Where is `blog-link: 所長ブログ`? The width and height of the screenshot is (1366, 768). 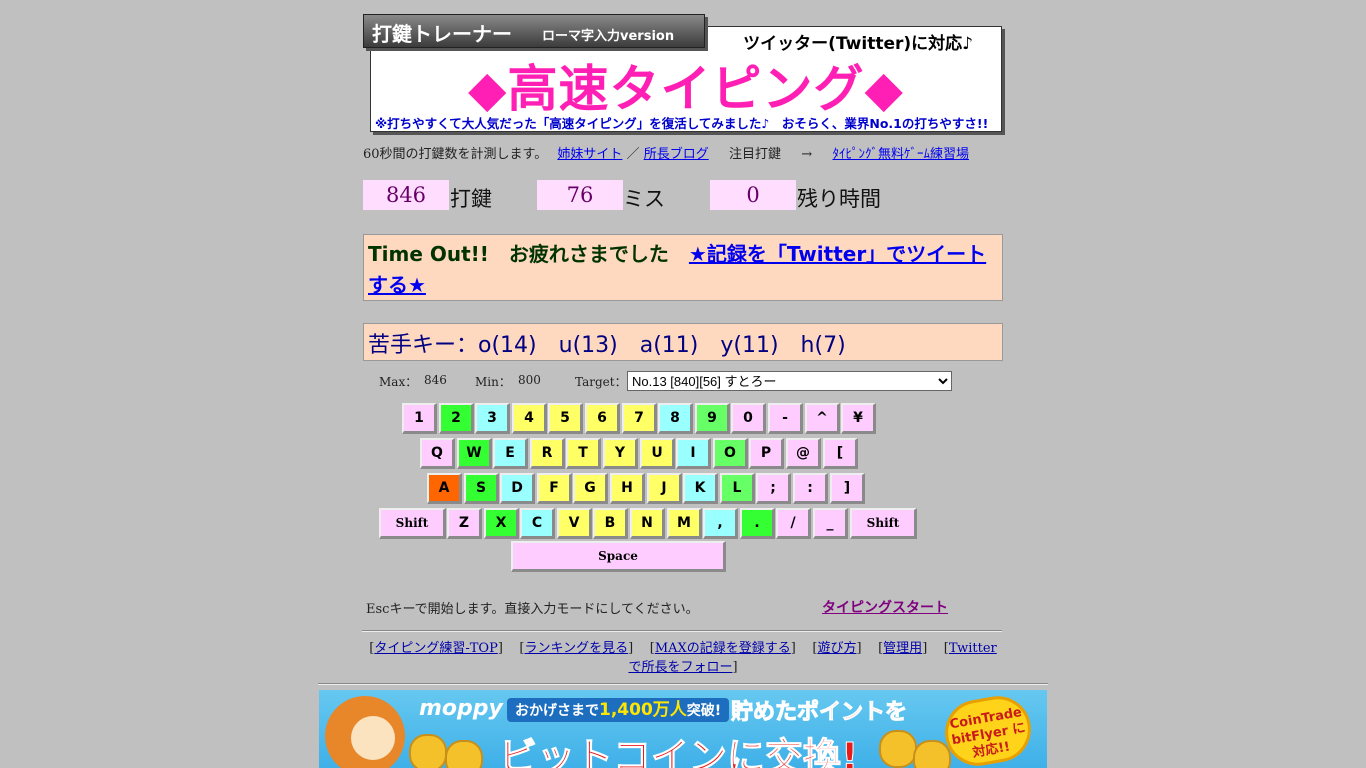 blog-link: 所長ブログ is located at coordinates (676, 154).